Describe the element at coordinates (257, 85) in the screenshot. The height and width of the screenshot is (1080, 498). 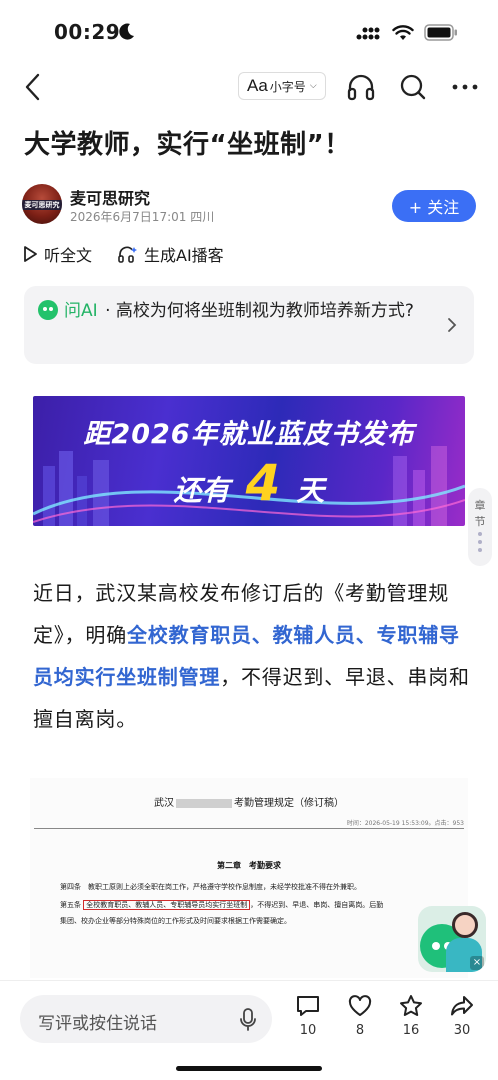
I see `font-aa-label: Aa` at that location.